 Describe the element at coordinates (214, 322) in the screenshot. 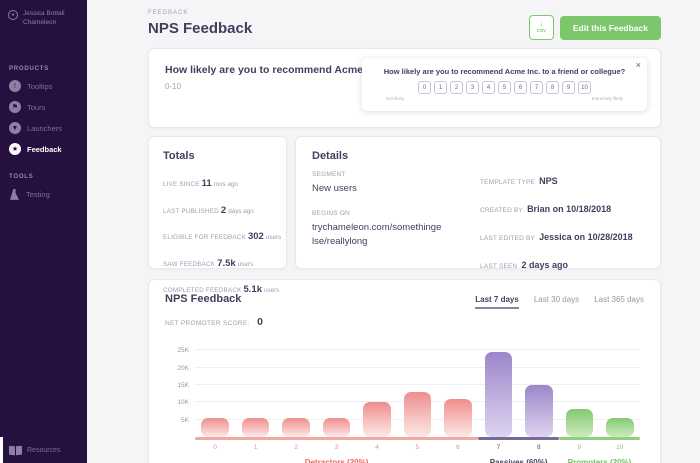

I see `net-promoter-score: NET PROMOTER SCORE: 0` at that location.